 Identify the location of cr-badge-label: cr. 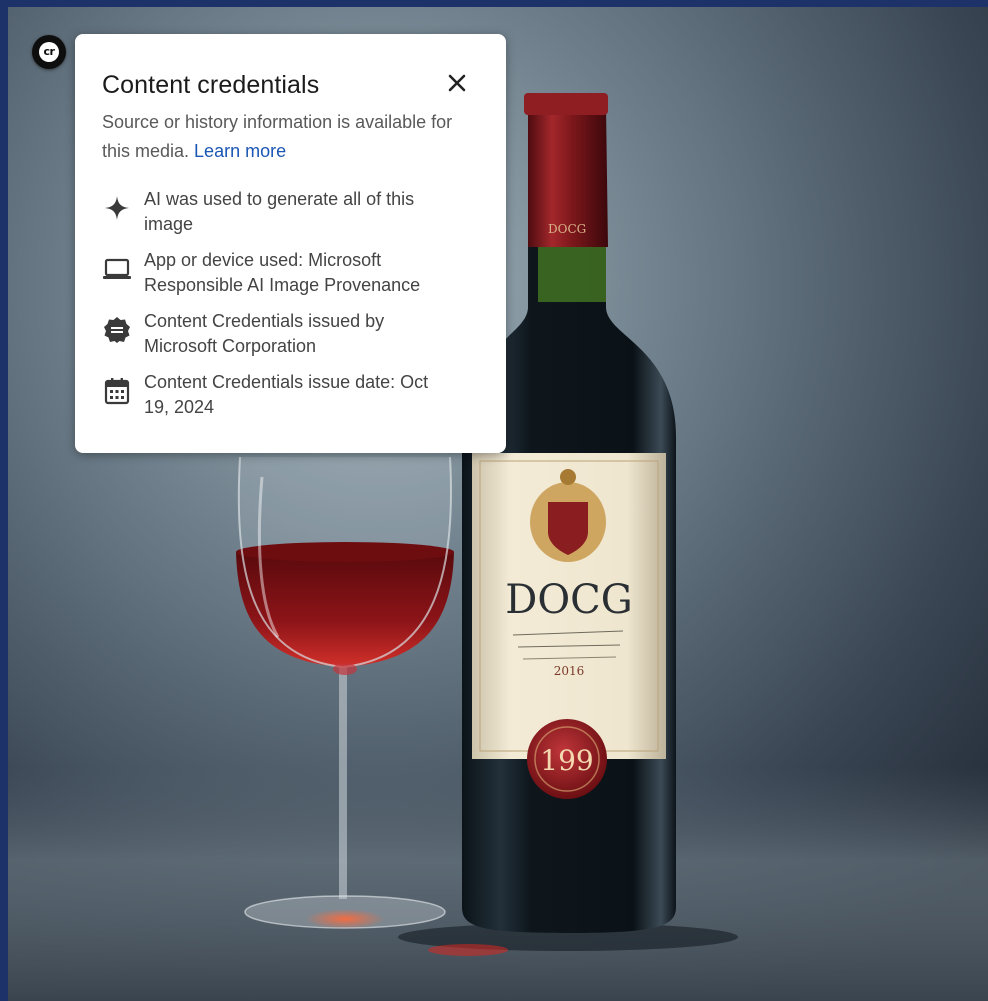
(49, 52).